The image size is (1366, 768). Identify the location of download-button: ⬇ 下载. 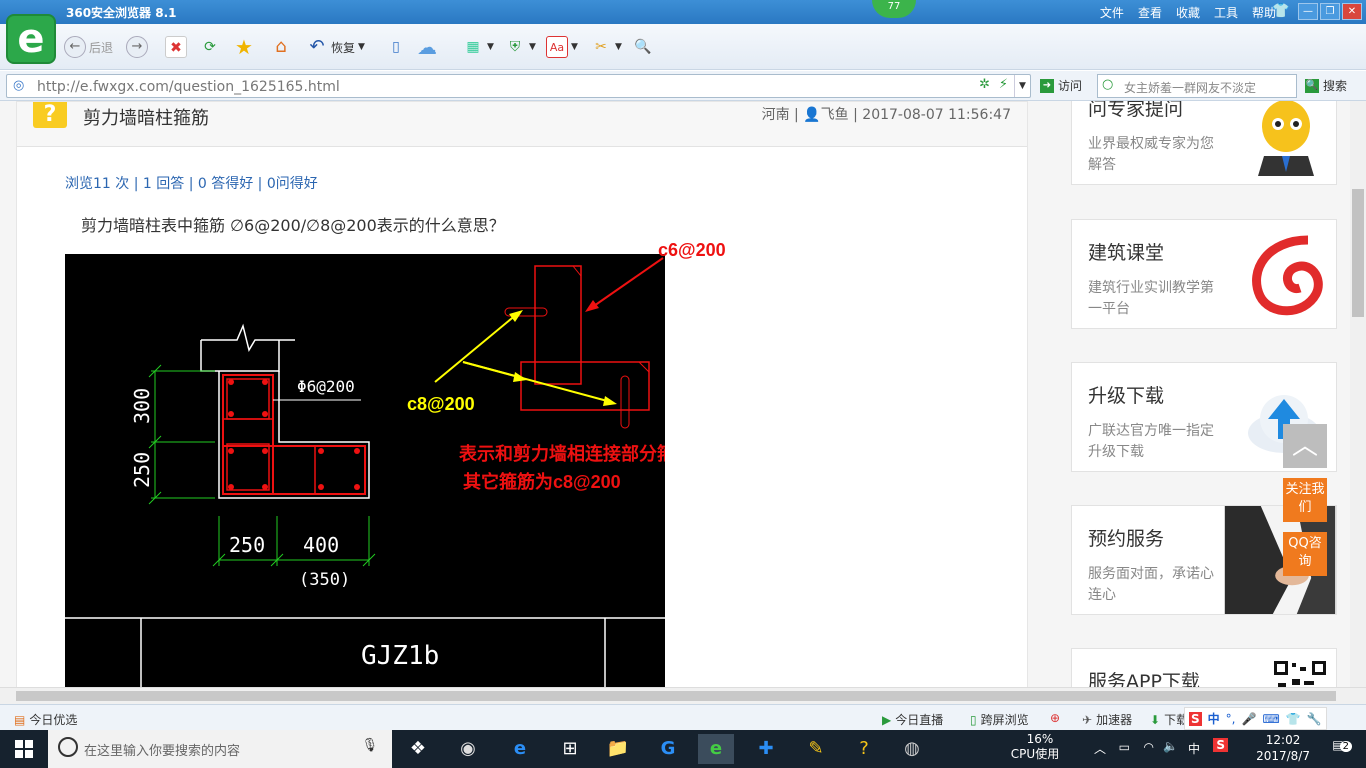
(1169, 719).